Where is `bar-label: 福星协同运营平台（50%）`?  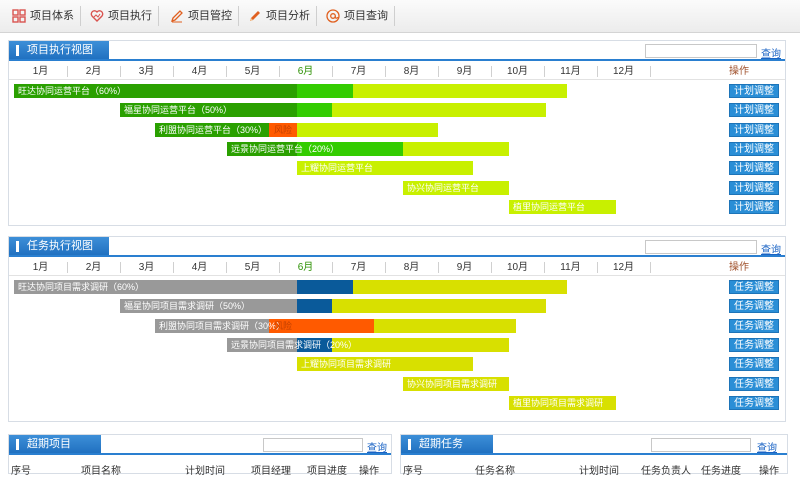 bar-label: 福星协同运营平台（50%） is located at coordinates (178, 110).